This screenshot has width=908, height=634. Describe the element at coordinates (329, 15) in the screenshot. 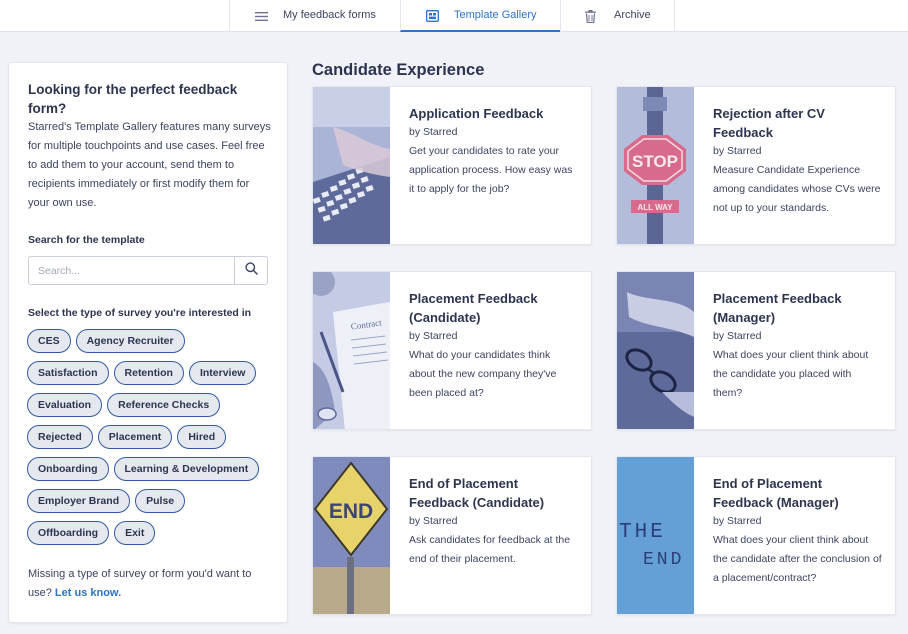

I see `tab-label: My feedback forms` at that location.